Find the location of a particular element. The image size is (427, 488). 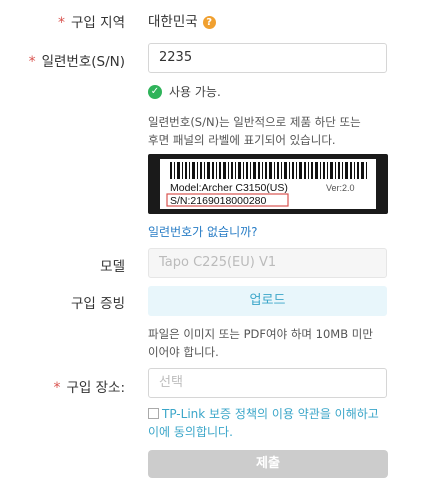

place-label: * 구입 장소: is located at coordinates (89, 386).